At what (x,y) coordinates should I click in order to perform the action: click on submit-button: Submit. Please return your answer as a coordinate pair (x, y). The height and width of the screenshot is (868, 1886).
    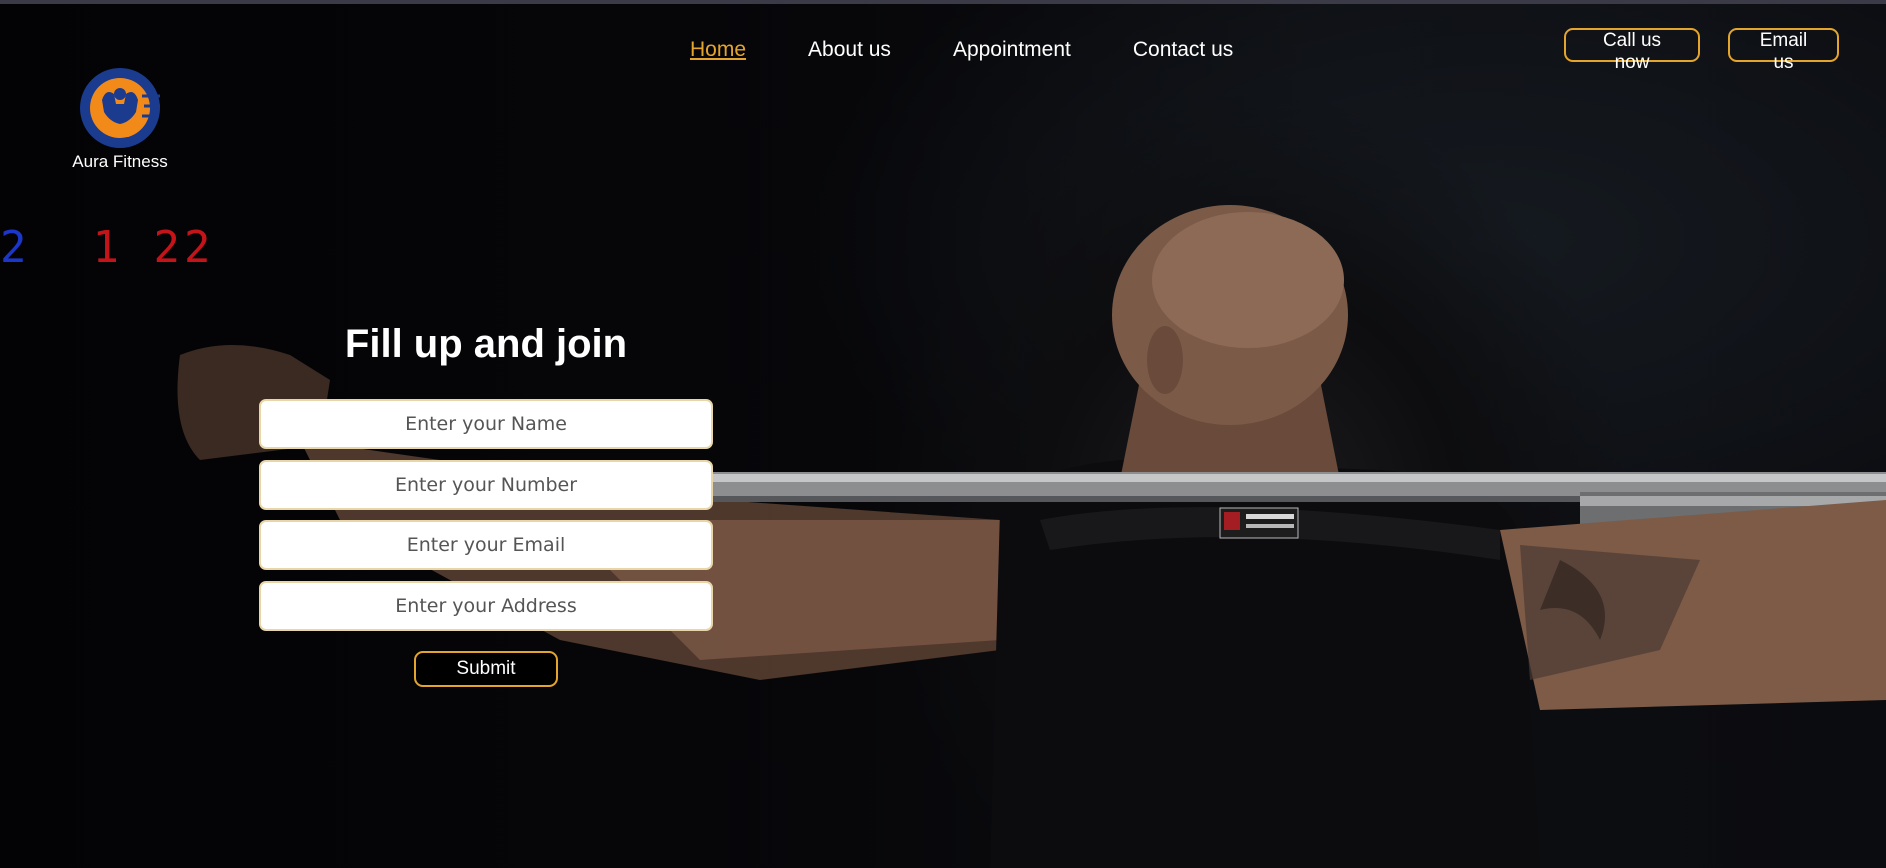
    Looking at the image, I should click on (486, 669).